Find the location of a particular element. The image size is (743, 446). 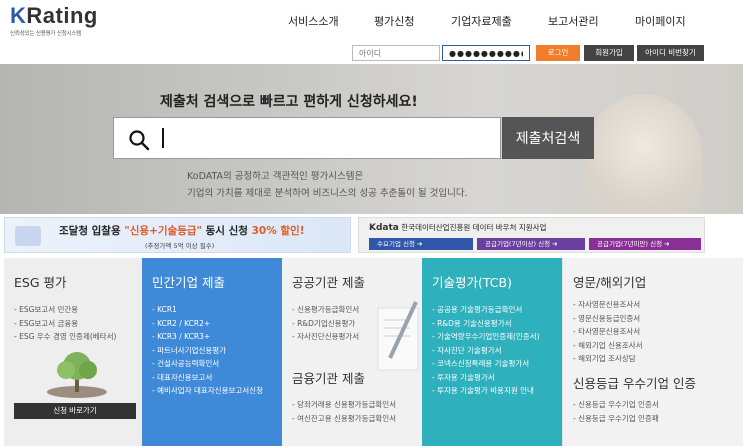

list-item: - 건설사공능력확인서 is located at coordinates (207, 364).